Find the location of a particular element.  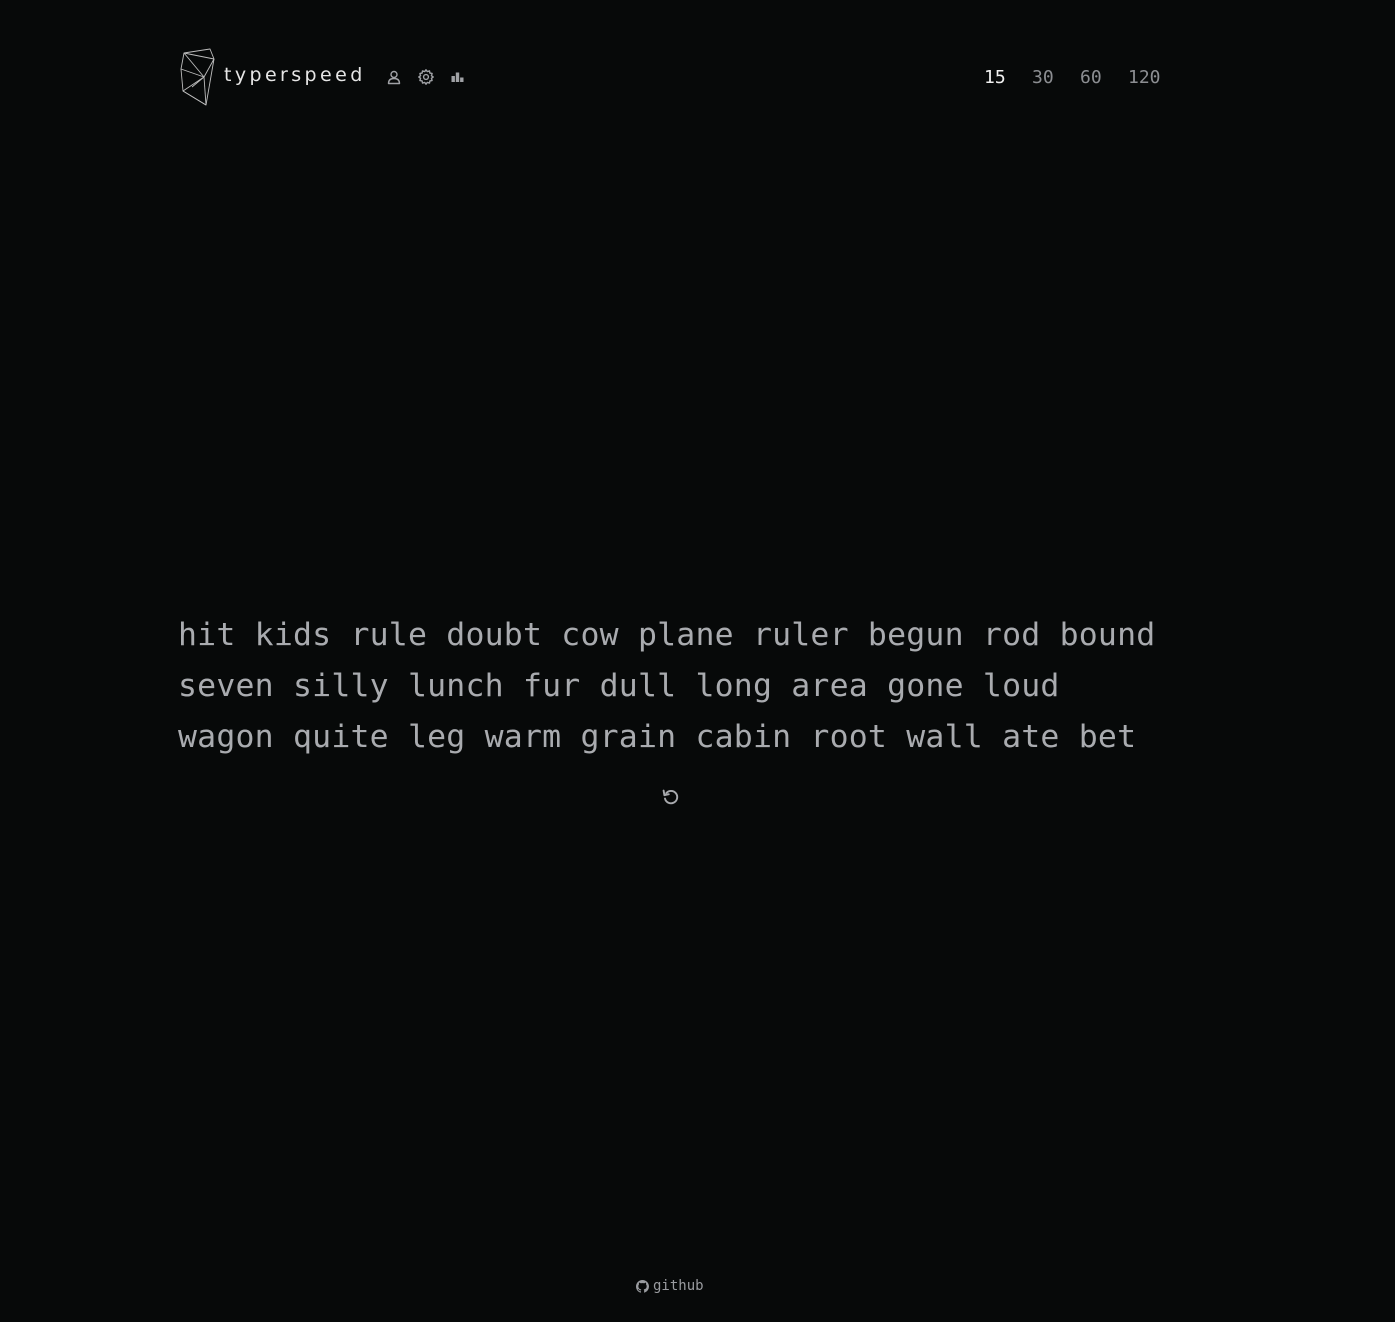

duration-option-60: 60 is located at coordinates (1091, 78).